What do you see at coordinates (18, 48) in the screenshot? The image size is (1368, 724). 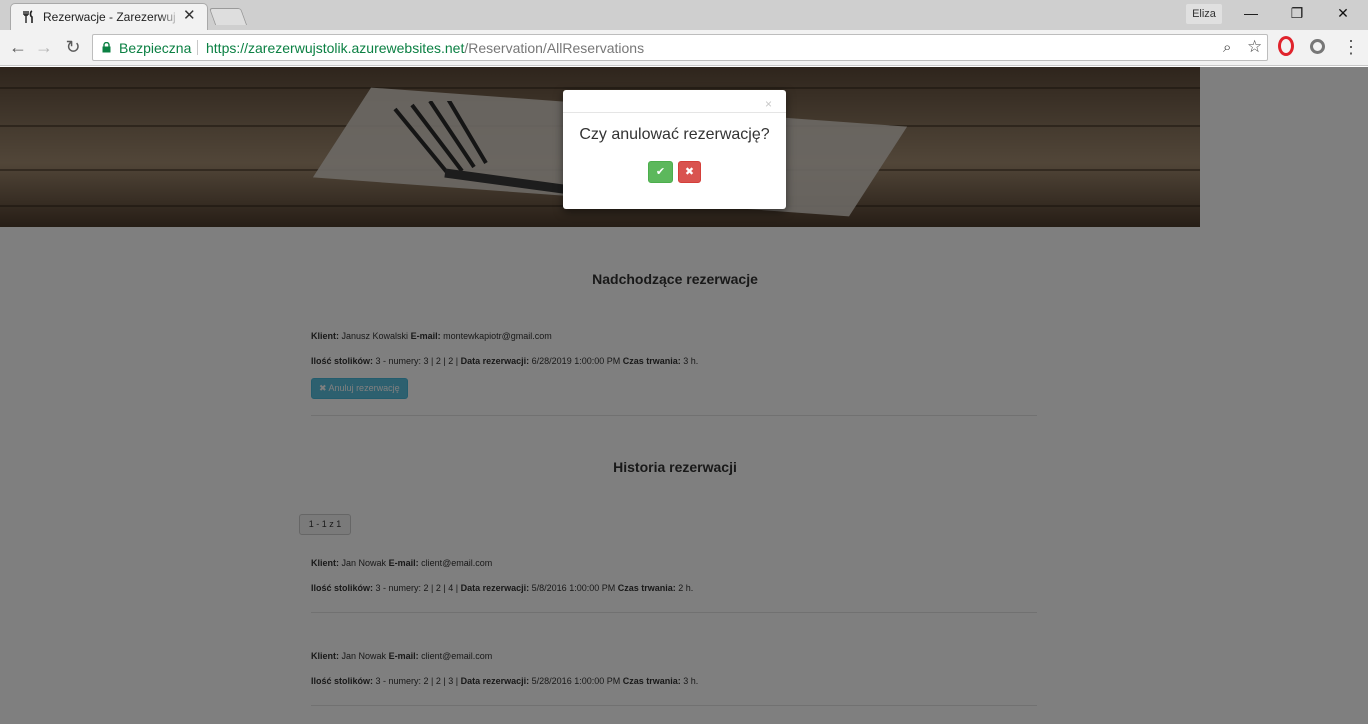 I see `back-arrow-icon: ←` at bounding box center [18, 48].